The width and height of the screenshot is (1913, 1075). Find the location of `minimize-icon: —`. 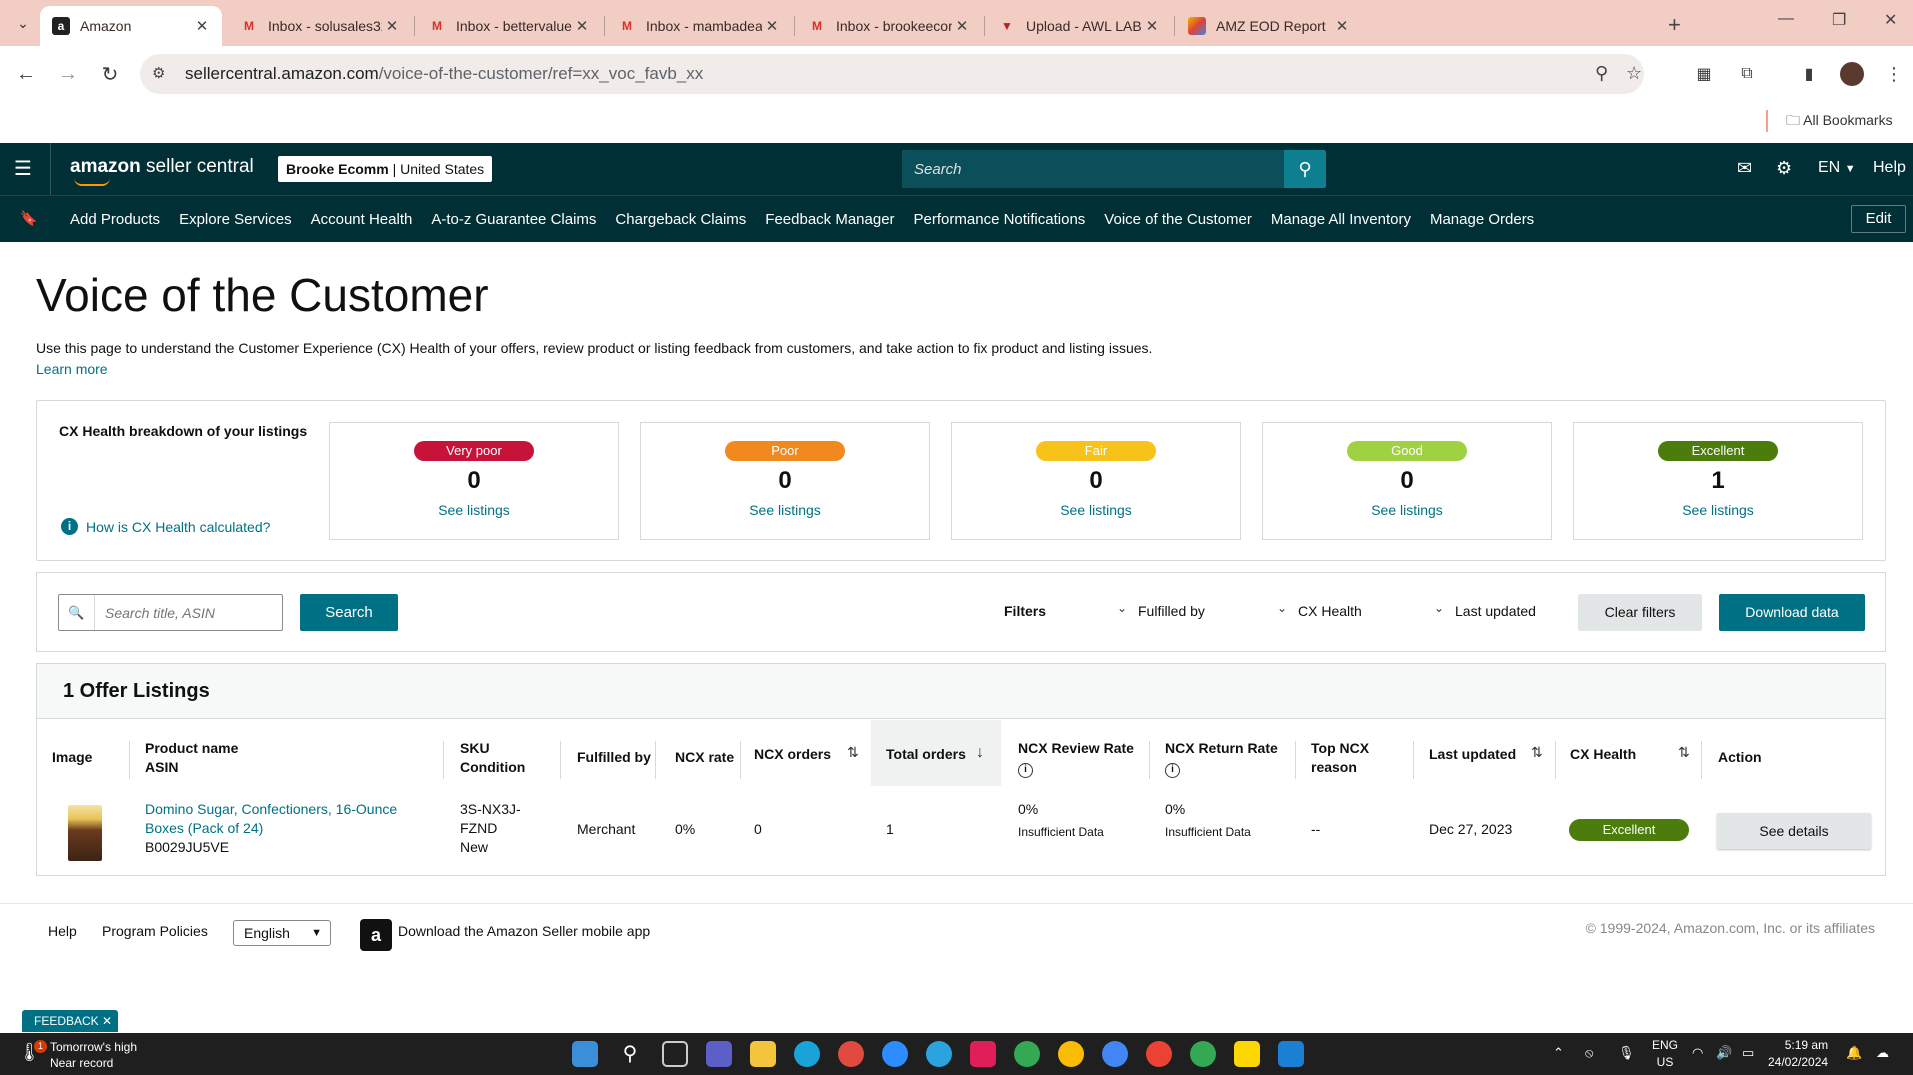

minimize-icon: — is located at coordinates (1786, 19).